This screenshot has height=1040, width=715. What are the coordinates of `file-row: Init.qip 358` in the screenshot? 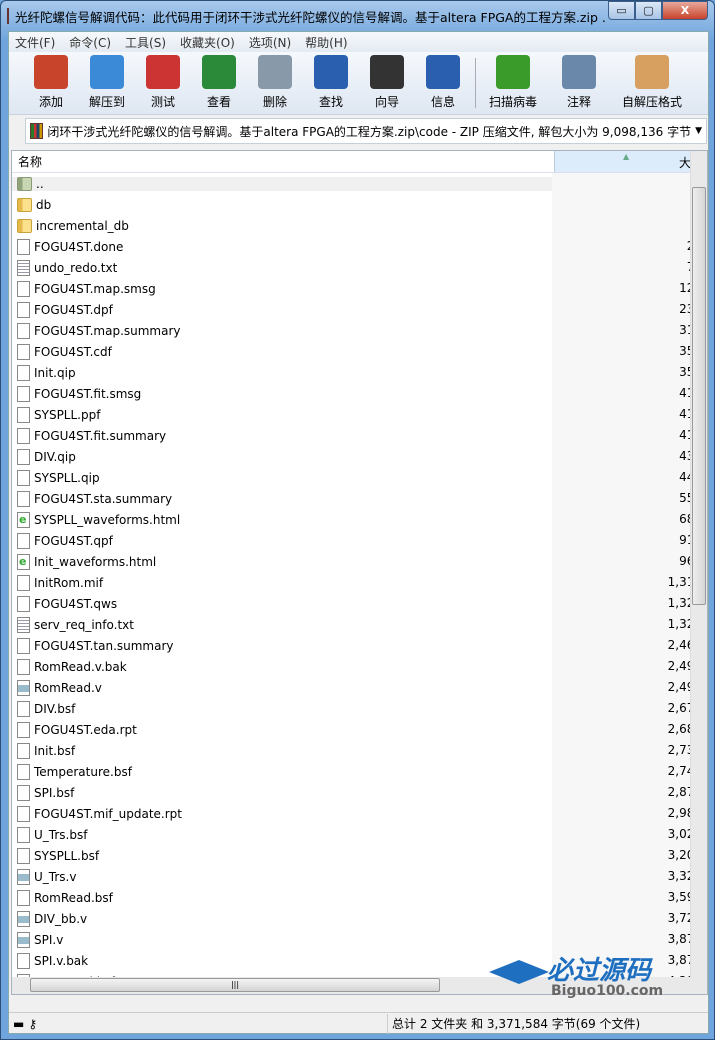 It's located at (352, 372).